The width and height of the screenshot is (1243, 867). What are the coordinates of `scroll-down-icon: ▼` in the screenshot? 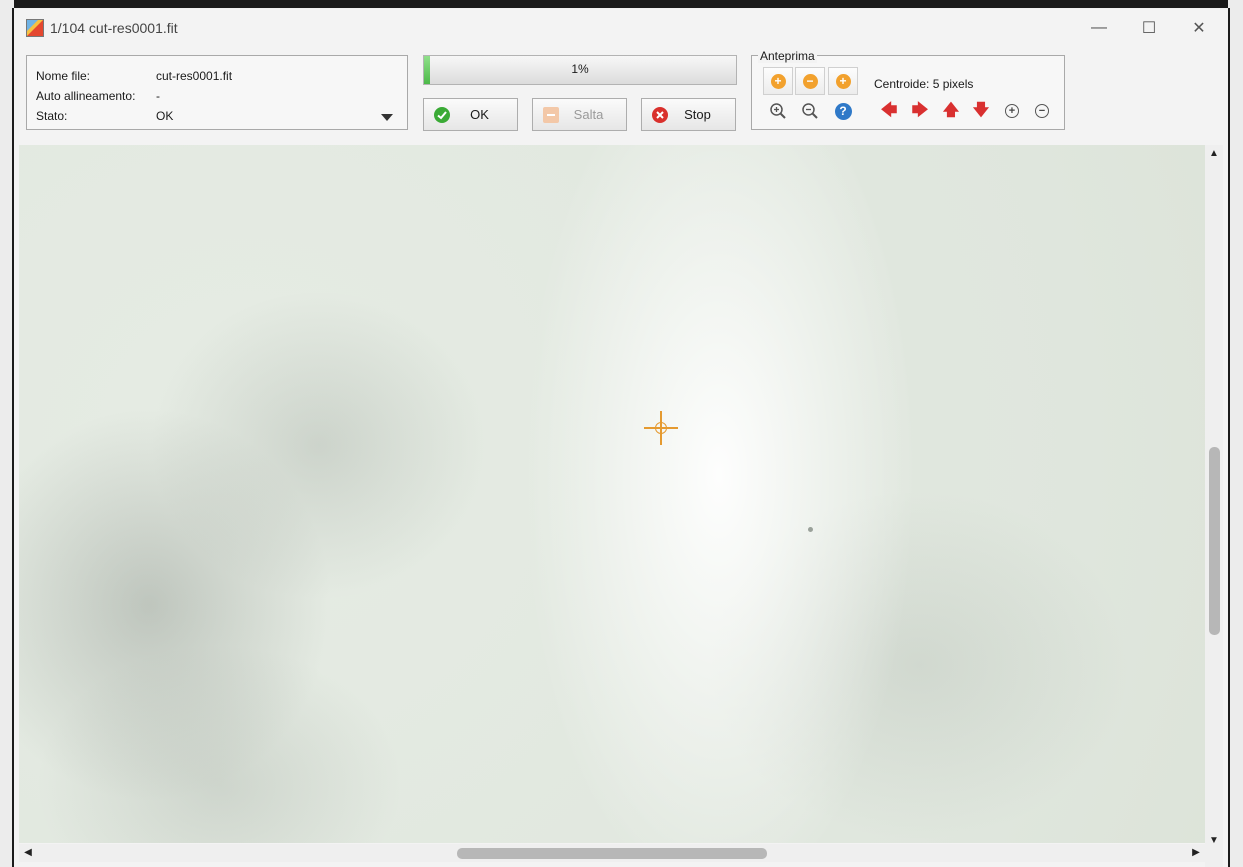 It's located at (1214, 841).